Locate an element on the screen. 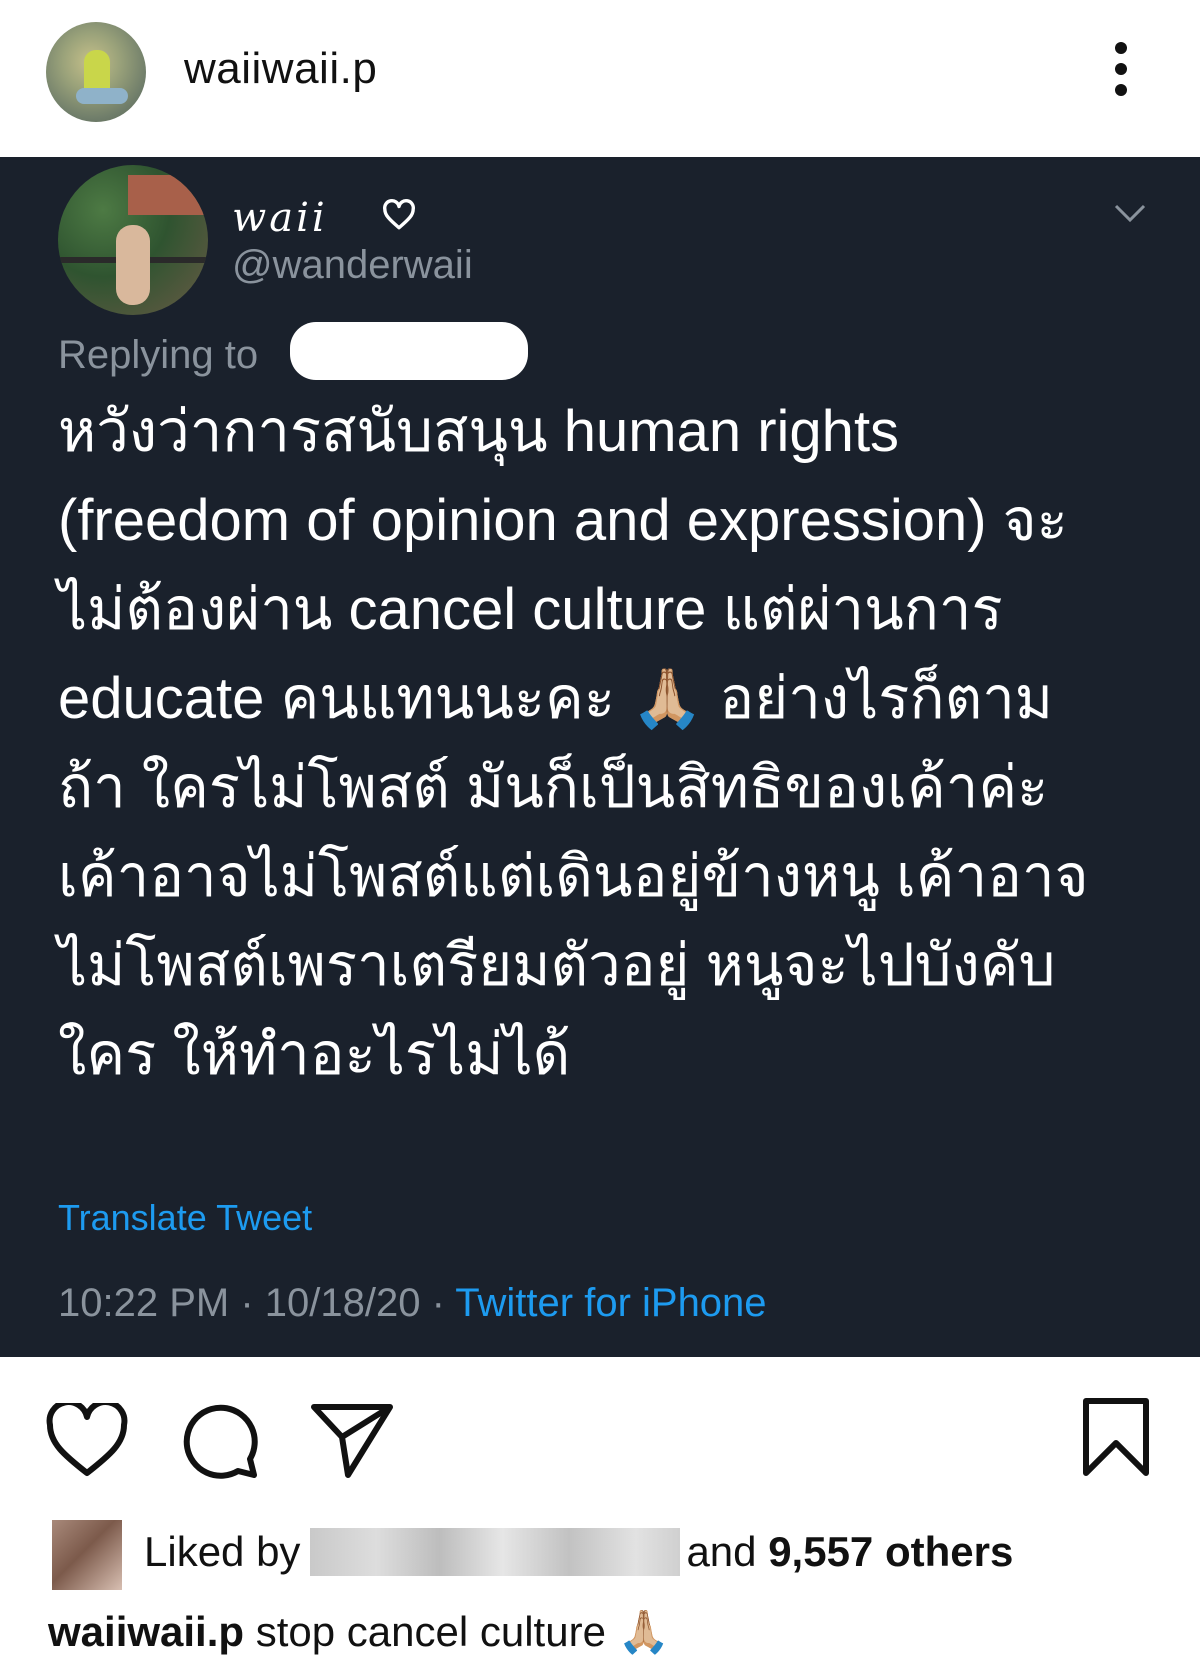 The height and width of the screenshot is (1673, 1200). avatar-person is located at coordinates (133, 265).